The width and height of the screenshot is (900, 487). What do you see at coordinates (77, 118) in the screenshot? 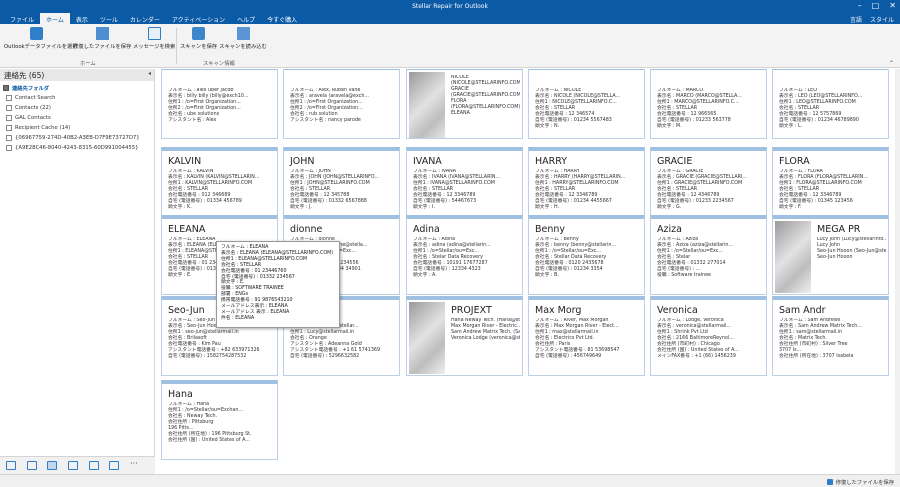
I see `tree-item: GAL Contacts` at bounding box center [77, 118].